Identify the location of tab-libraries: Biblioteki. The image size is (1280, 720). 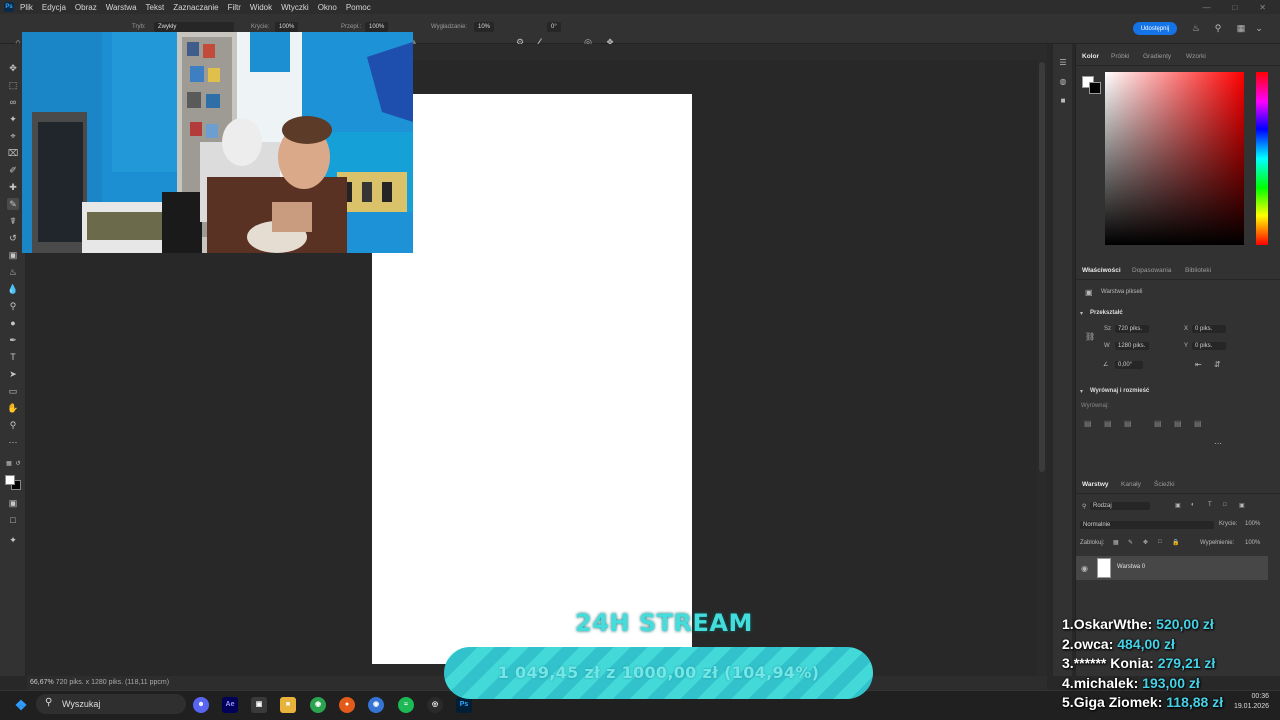
(1198, 270).